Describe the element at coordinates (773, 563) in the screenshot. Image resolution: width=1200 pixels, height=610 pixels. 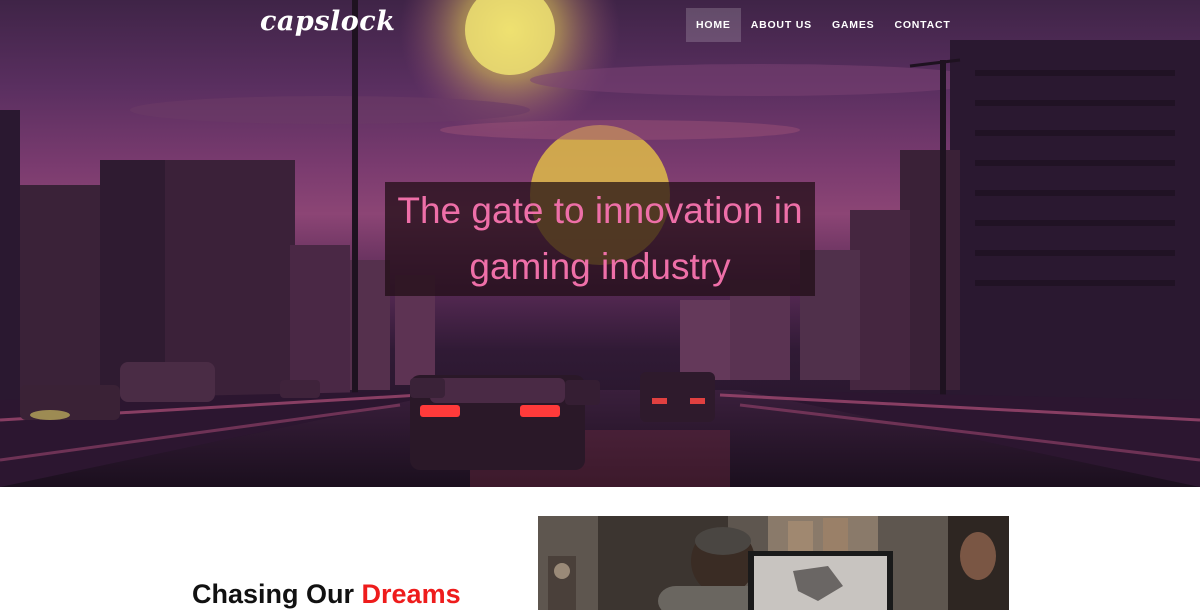
I see `developer-workstation-image` at that location.